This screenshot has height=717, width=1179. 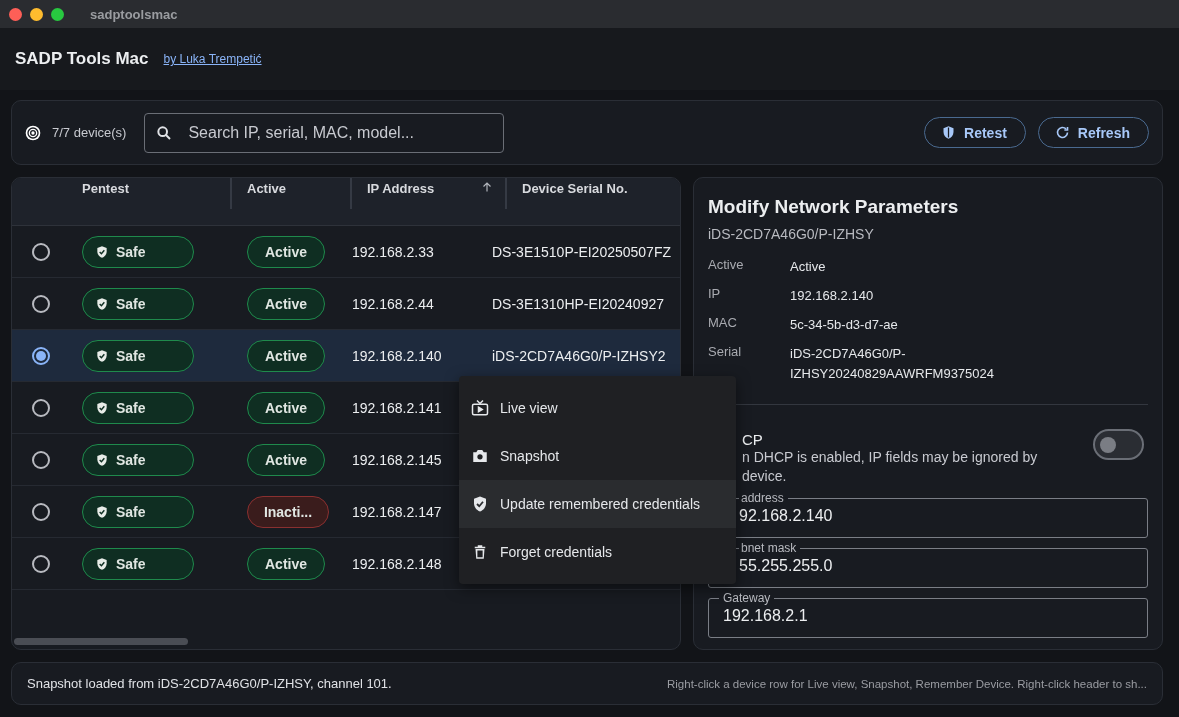 What do you see at coordinates (82, 59) in the screenshot?
I see `app-title: SADP Tools Mac` at bounding box center [82, 59].